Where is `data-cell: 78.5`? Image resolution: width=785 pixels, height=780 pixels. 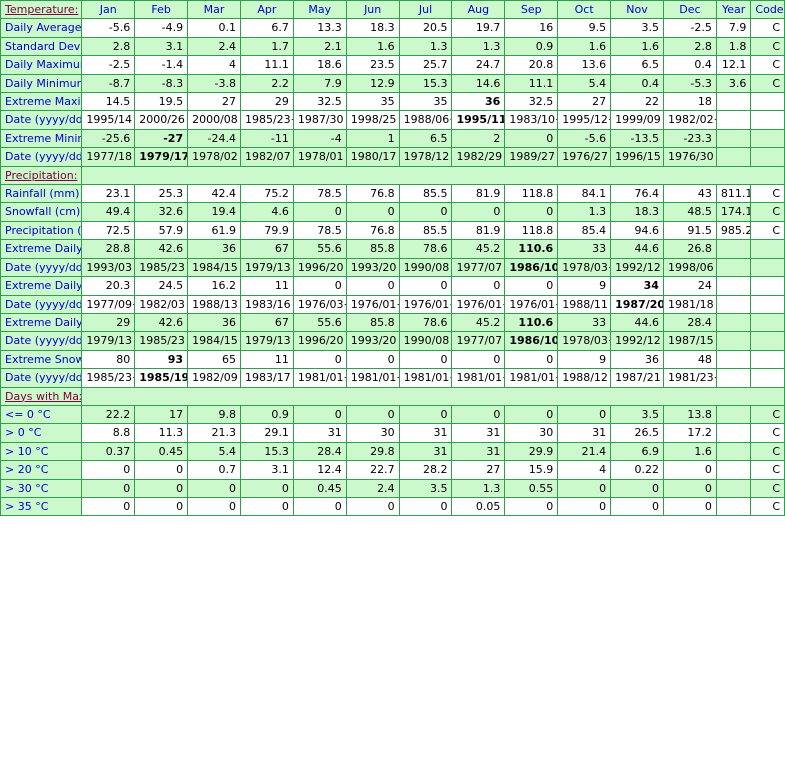
data-cell: 78.5 is located at coordinates (319, 194).